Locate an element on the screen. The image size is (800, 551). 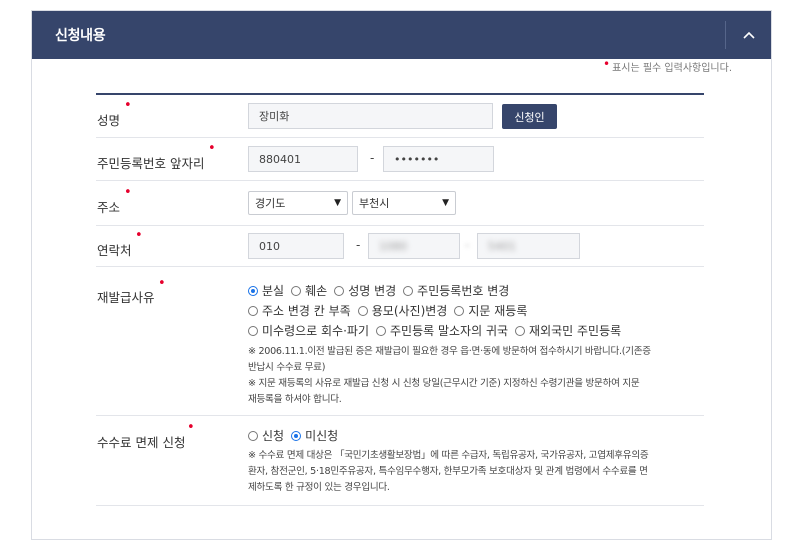
fee-exemption-required-icon: • is located at coordinates (191, 427).